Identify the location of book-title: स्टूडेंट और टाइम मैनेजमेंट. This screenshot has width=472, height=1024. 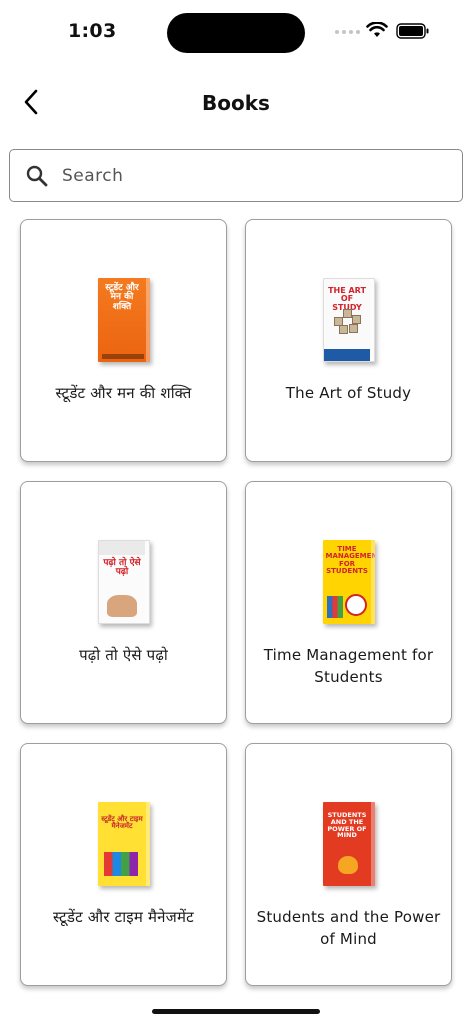
(123, 917).